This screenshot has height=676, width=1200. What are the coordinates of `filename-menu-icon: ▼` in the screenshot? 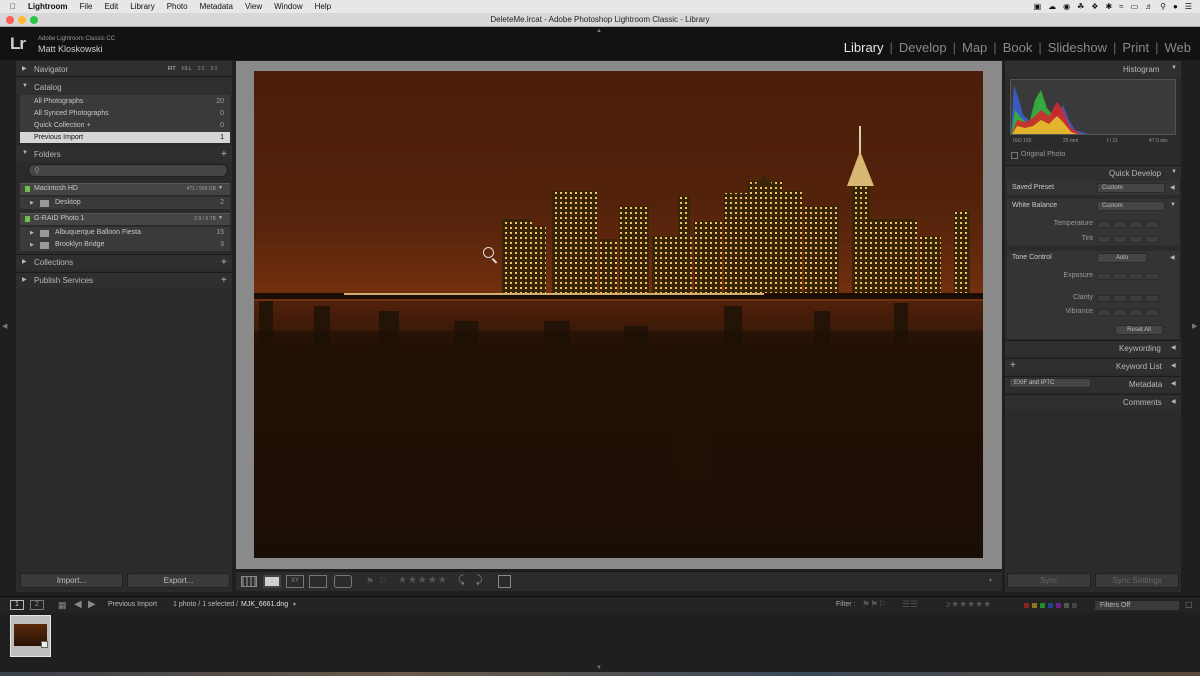 It's located at (294, 605).